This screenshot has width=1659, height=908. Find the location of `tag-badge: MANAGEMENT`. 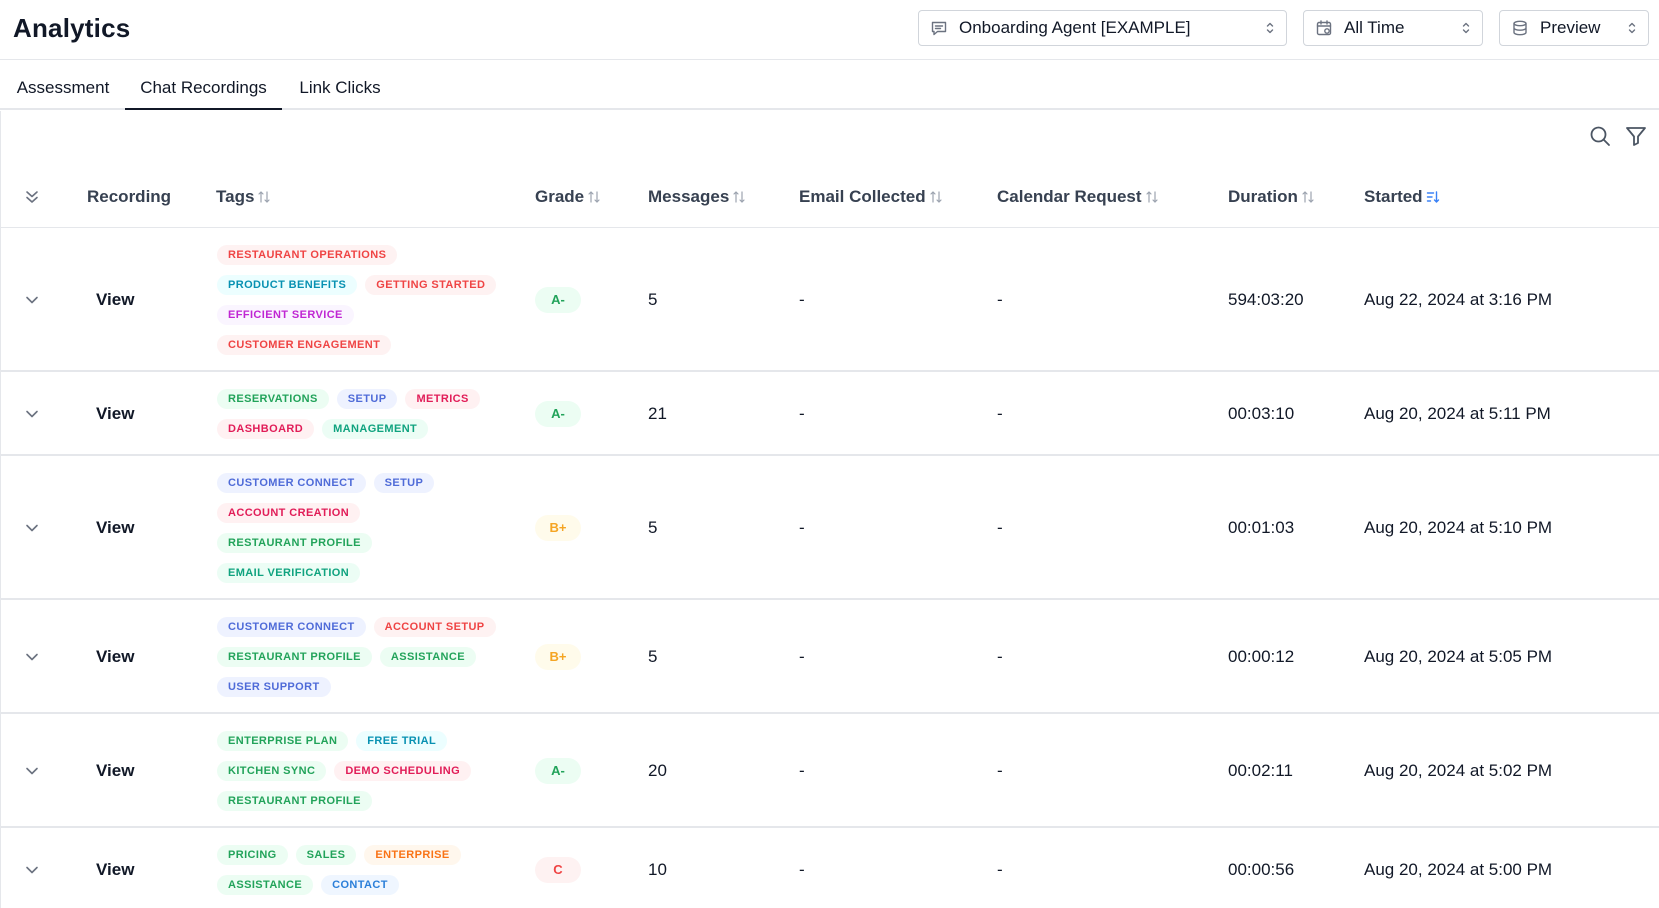

tag-badge: MANAGEMENT is located at coordinates (375, 429).